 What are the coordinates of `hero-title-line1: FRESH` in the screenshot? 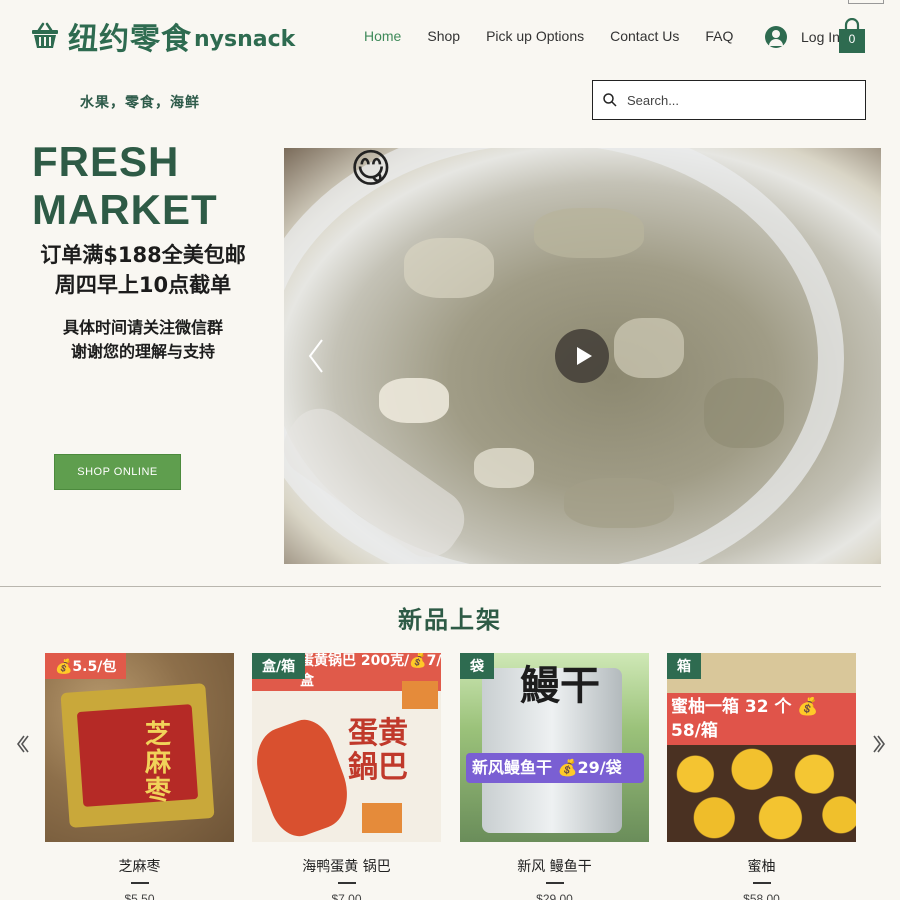 It's located at (106, 161).